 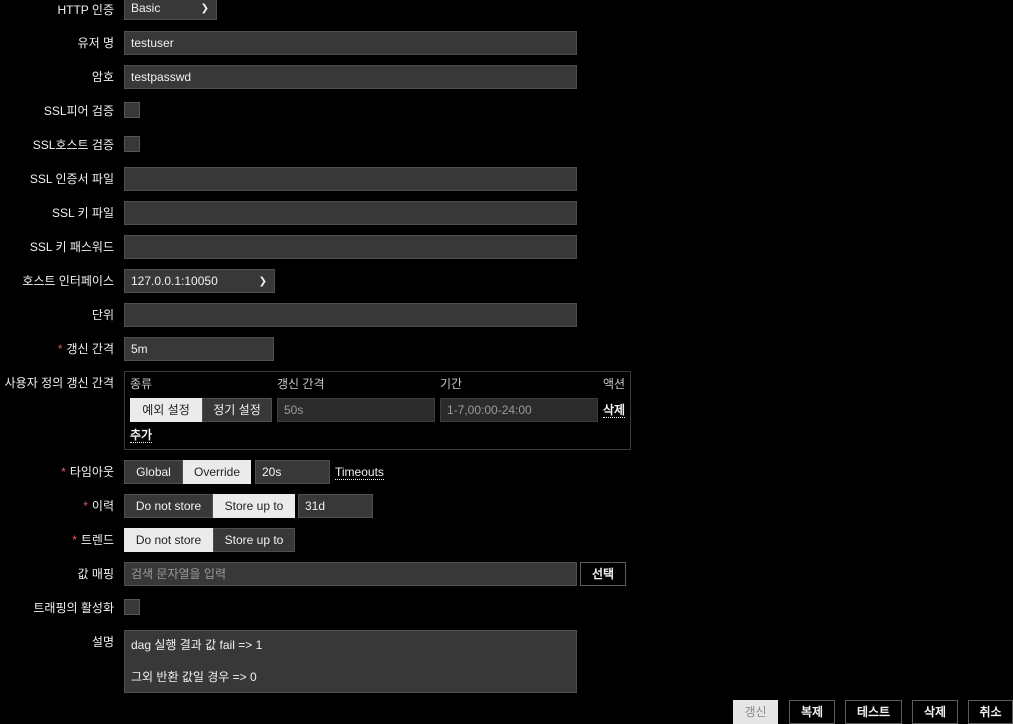 I want to click on ssl-cert-file-label: SSL 인증서 파일, so click(x=71, y=179).